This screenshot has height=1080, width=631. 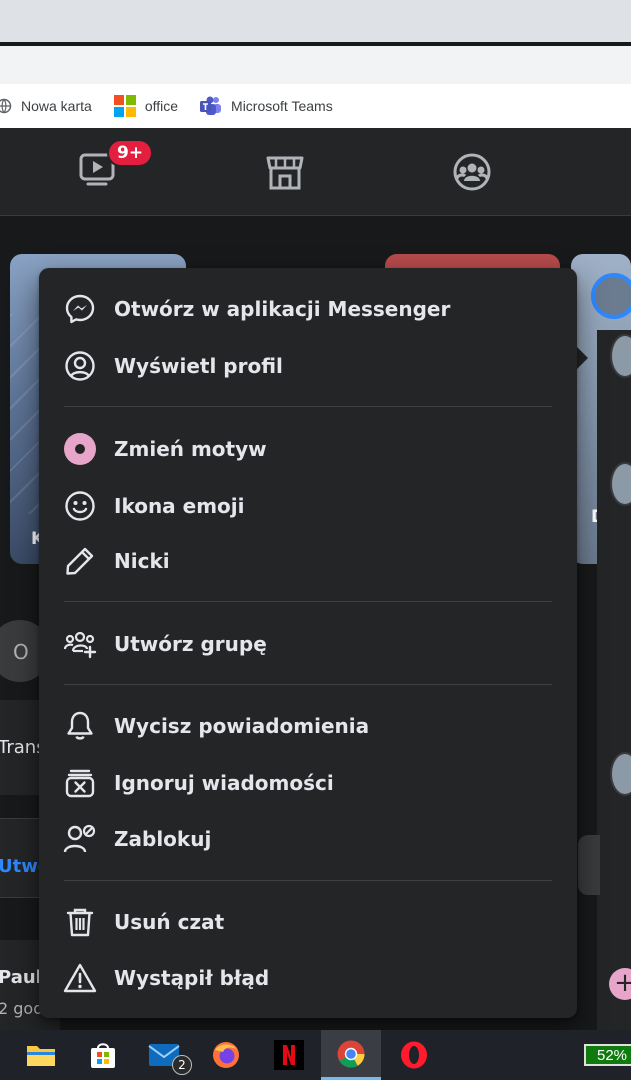 What do you see at coordinates (6, 106) in the screenshot?
I see `globe-icon` at bounding box center [6, 106].